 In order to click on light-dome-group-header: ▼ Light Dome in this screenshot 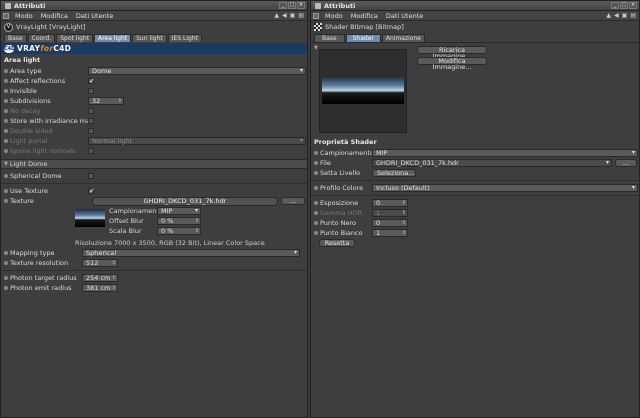, I will do `click(154, 164)`.